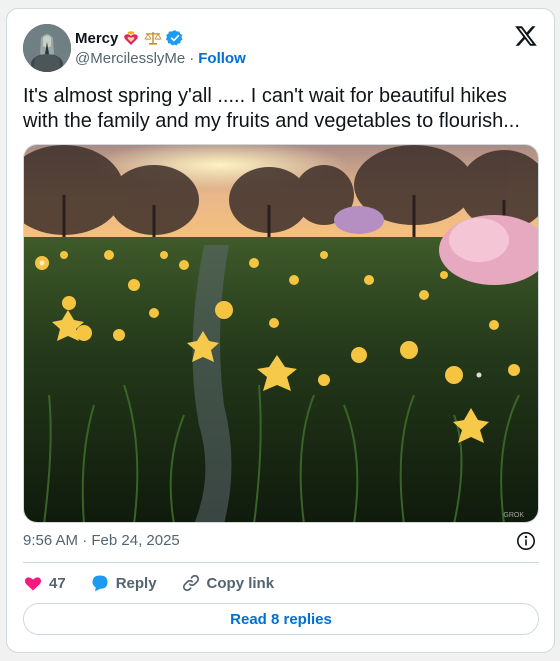  What do you see at coordinates (130, 58) in the screenshot?
I see `author-handle: @MercilesslyMe` at bounding box center [130, 58].